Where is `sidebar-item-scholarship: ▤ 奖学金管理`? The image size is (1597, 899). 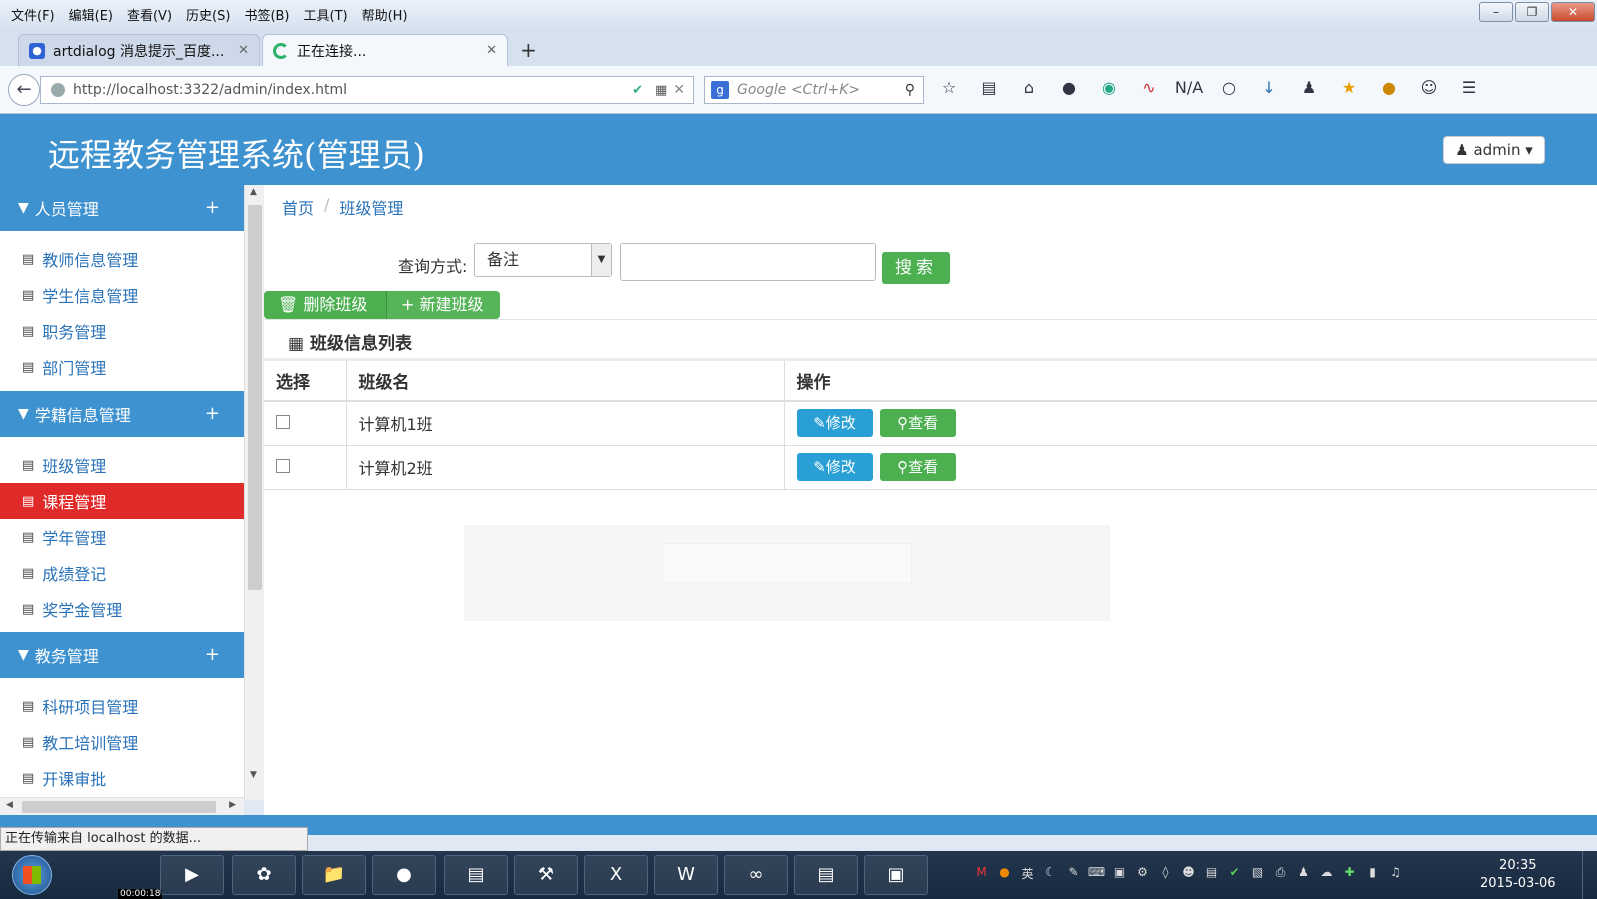 sidebar-item-scholarship: ▤ 奖学金管理 is located at coordinates (122, 609).